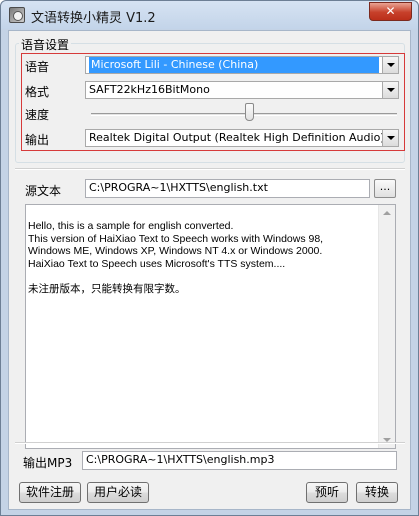  I want to click on preview-button: 预听, so click(327, 492).